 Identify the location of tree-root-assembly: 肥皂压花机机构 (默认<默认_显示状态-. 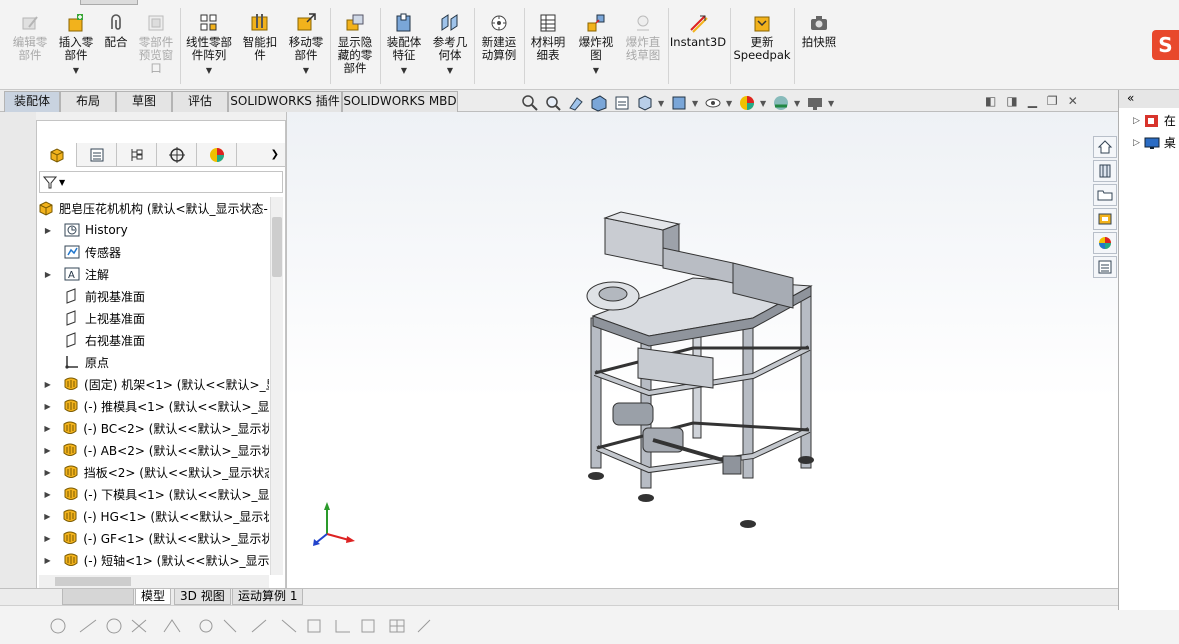
(153, 208).